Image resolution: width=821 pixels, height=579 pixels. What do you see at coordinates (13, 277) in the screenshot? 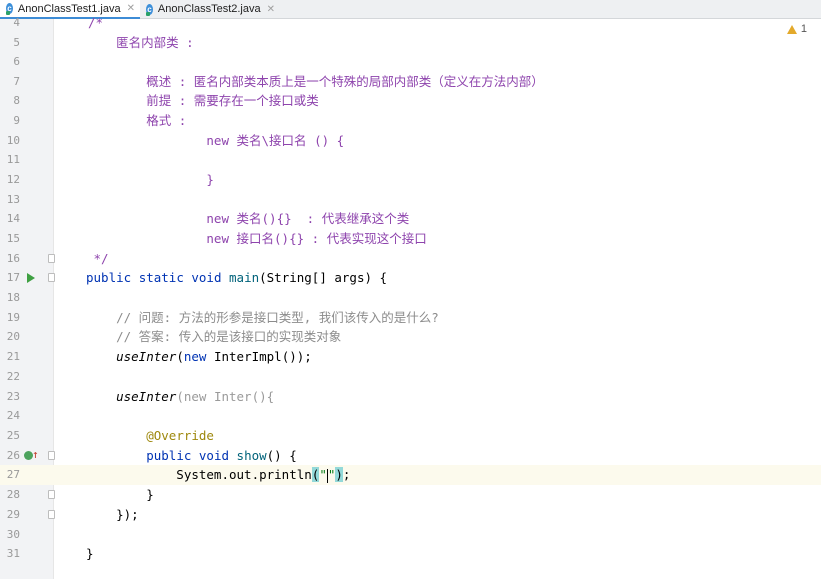
I see `line-number: 17` at bounding box center [13, 277].